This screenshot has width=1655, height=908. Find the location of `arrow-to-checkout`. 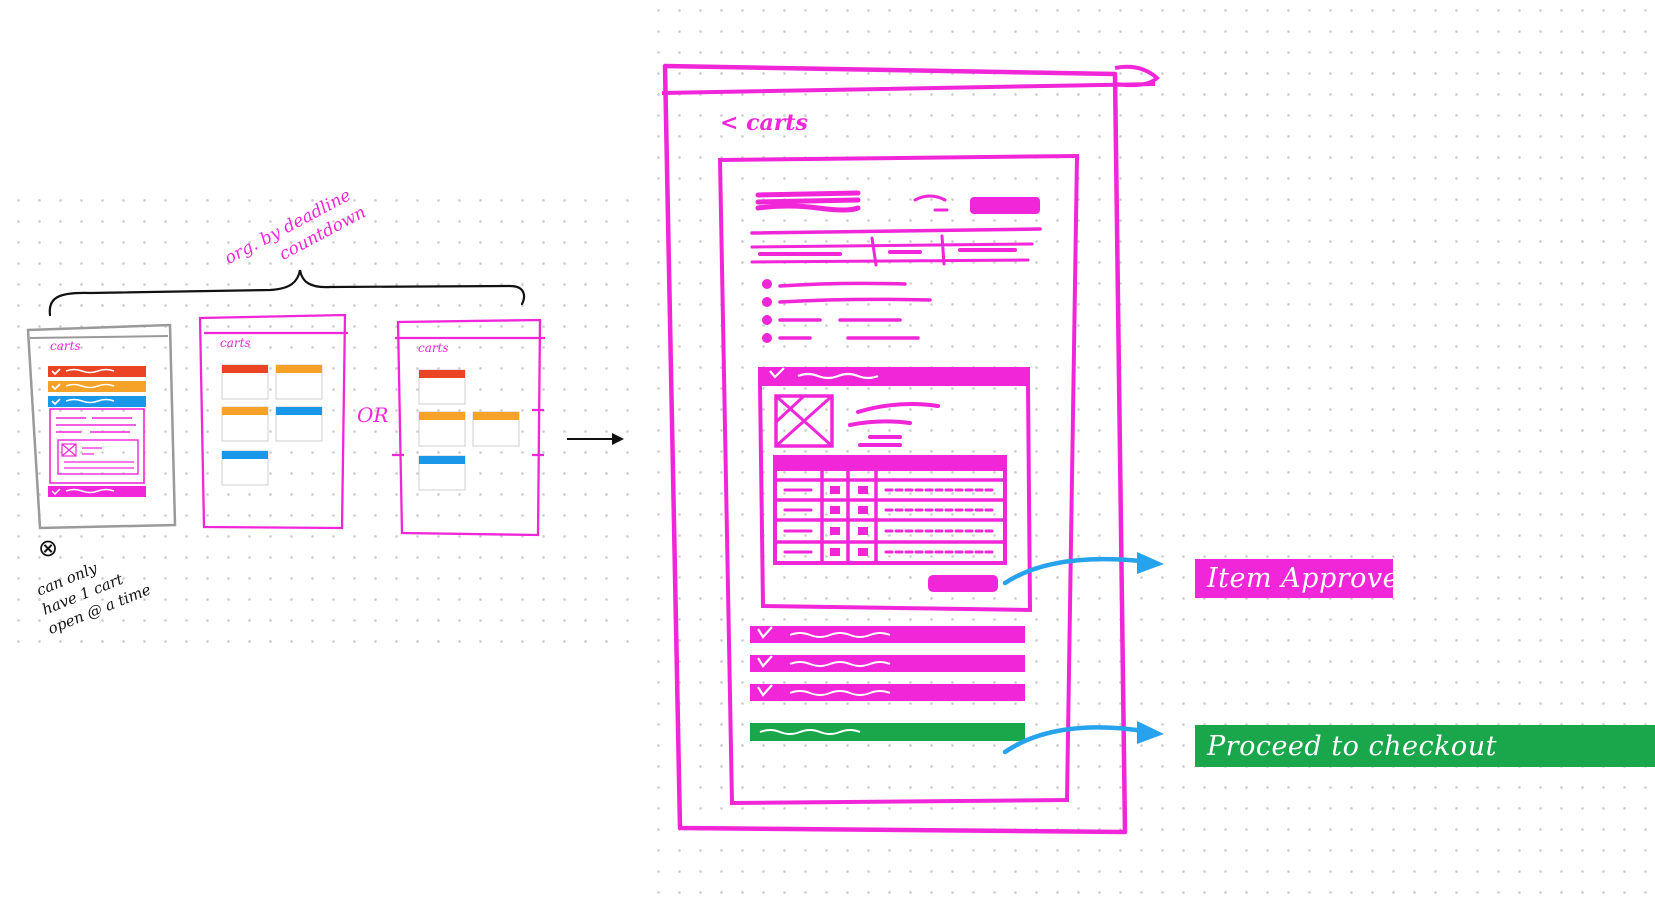

arrow-to-checkout is located at coordinates (1083, 738).